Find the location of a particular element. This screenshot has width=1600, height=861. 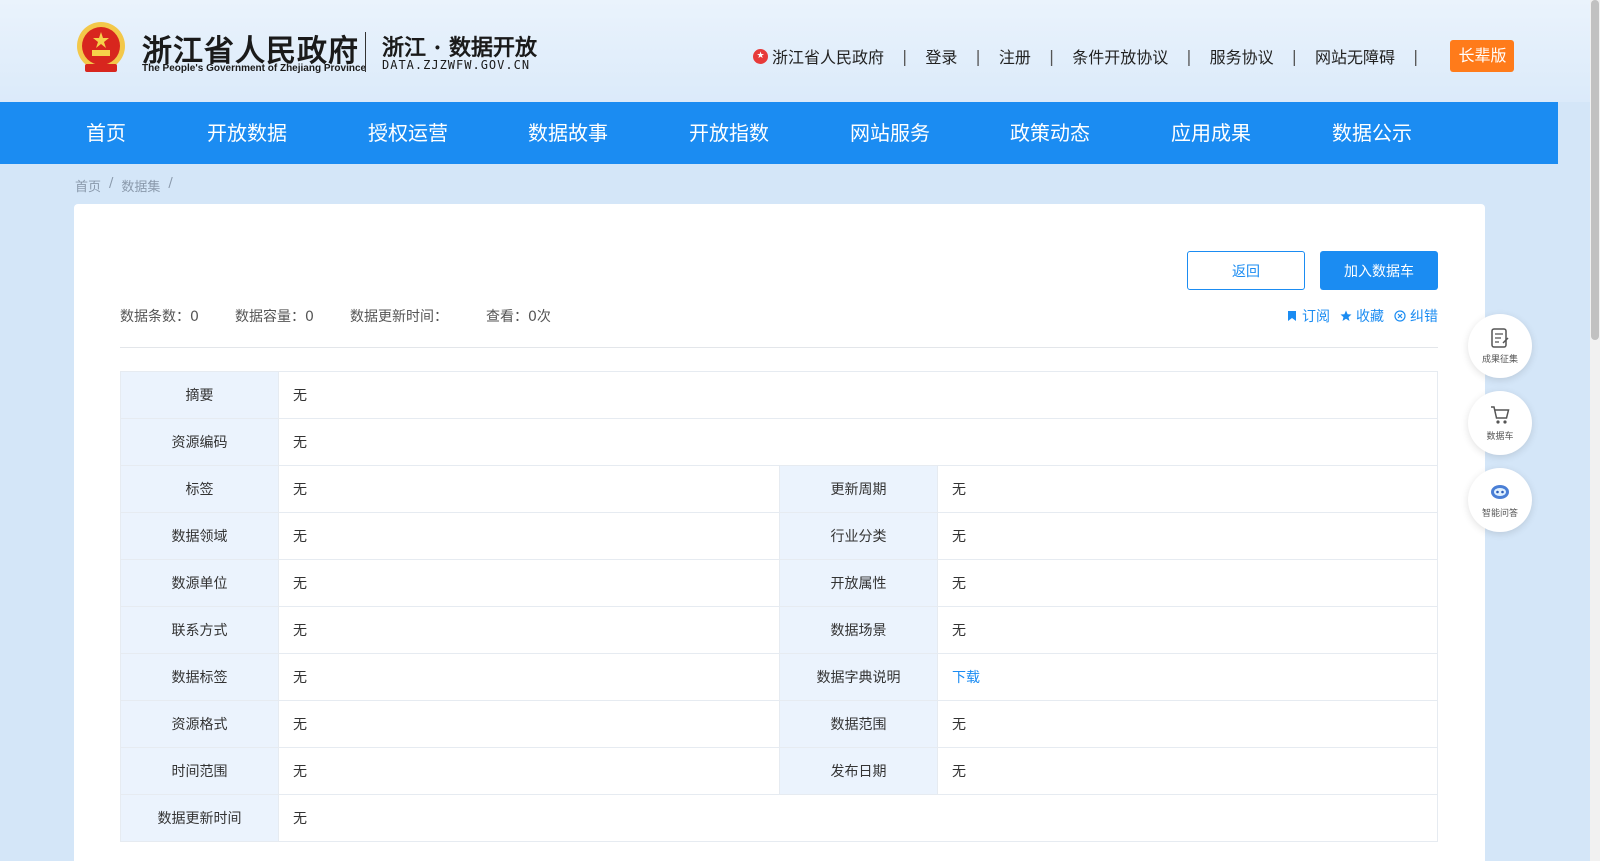

site-domain: DATA.ZJZWFW.GOV.CN is located at coordinates (456, 65).